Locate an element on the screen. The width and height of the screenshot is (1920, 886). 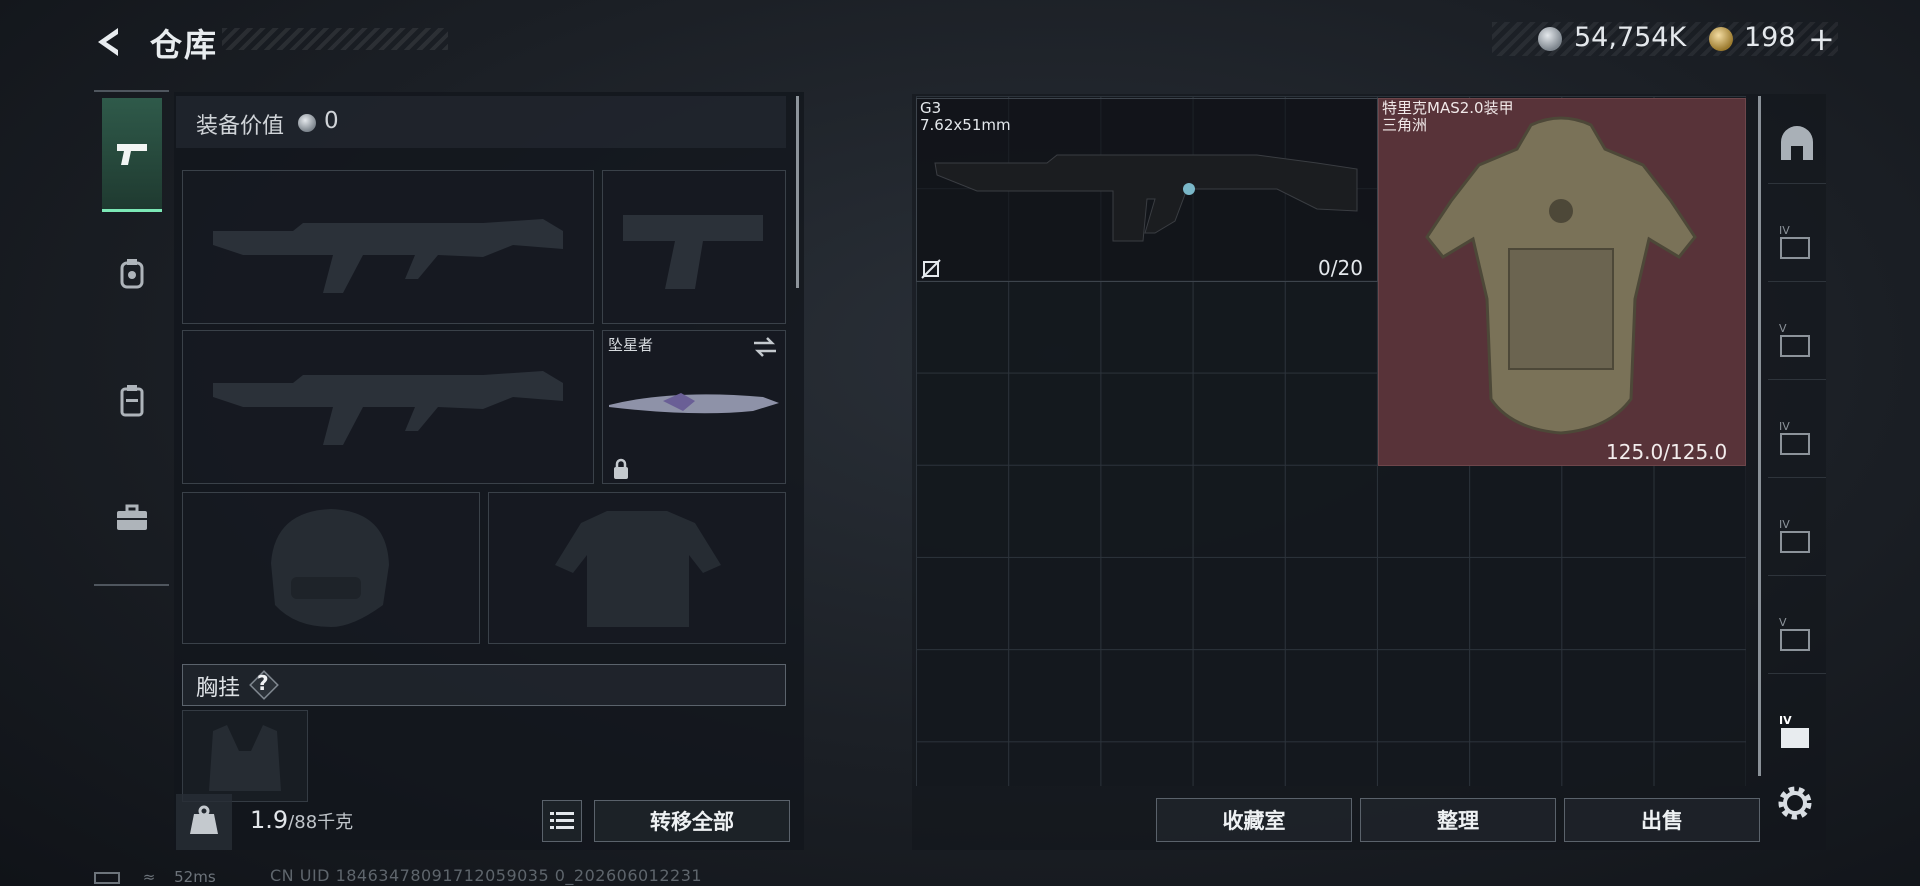
armor-name: 特里克MAS2.0装甲 三角洲 is located at coordinates (1448, 117).